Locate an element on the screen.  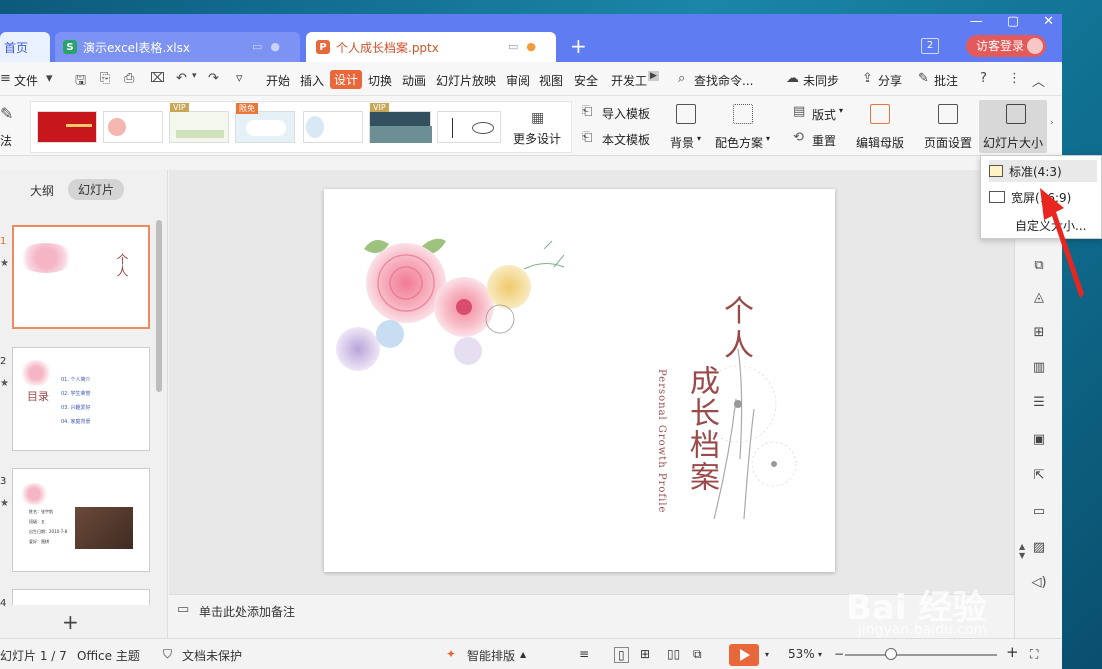
tab-excel-controls: ▭● is located at coordinates (270, 46).